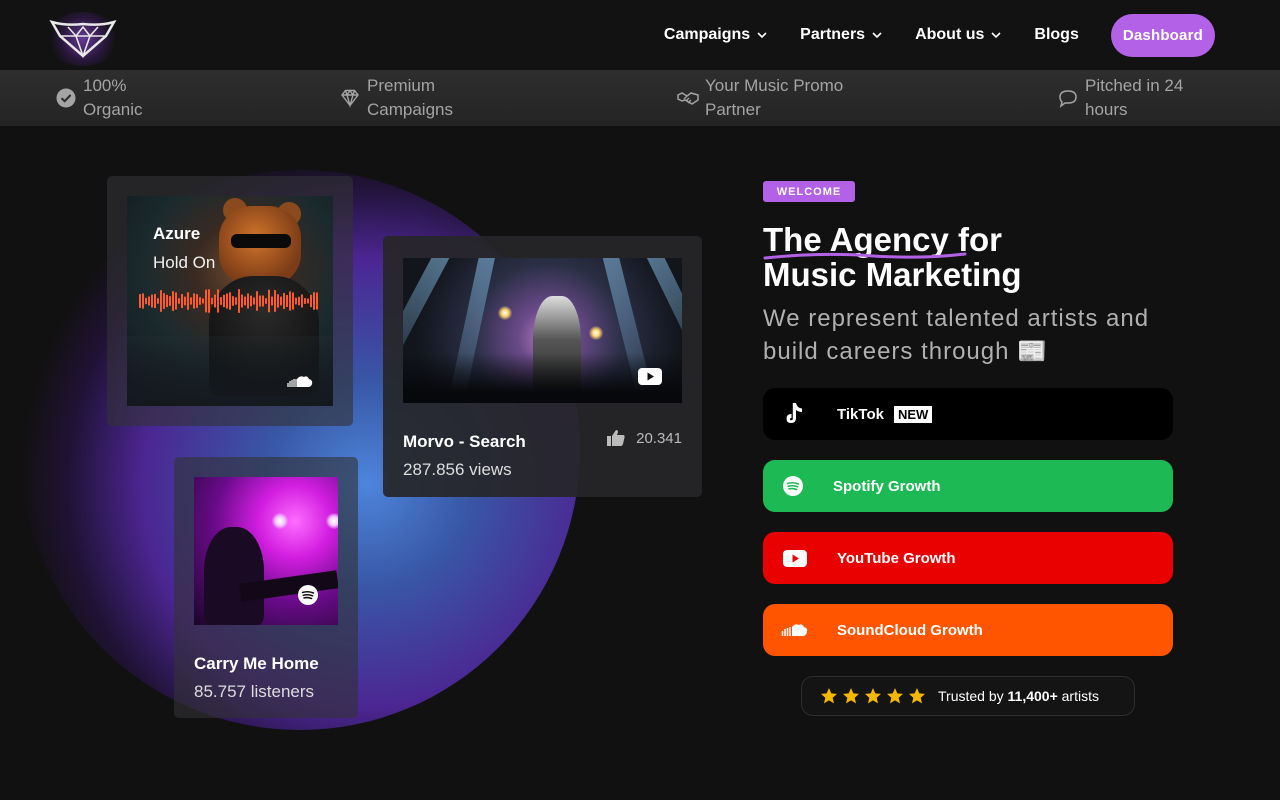  Describe the element at coordinates (968, 414) in the screenshot. I see `tiktok-service-button: TikTok NEW` at that location.